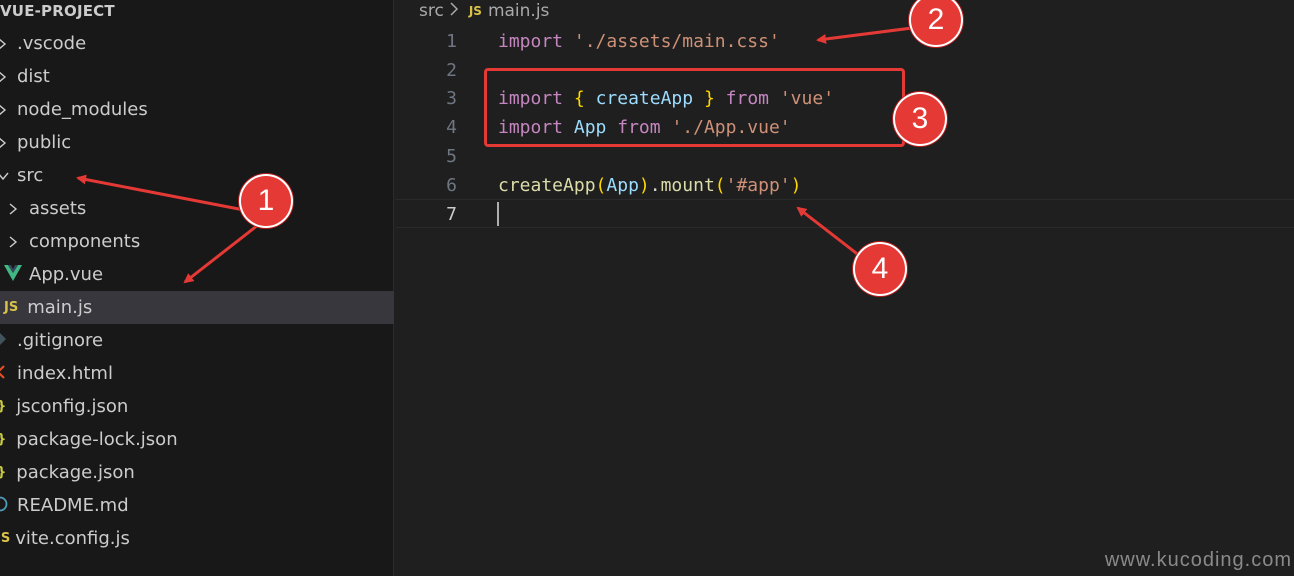  What do you see at coordinates (3, 373) in the screenshot?
I see `html-file-icon` at bounding box center [3, 373].